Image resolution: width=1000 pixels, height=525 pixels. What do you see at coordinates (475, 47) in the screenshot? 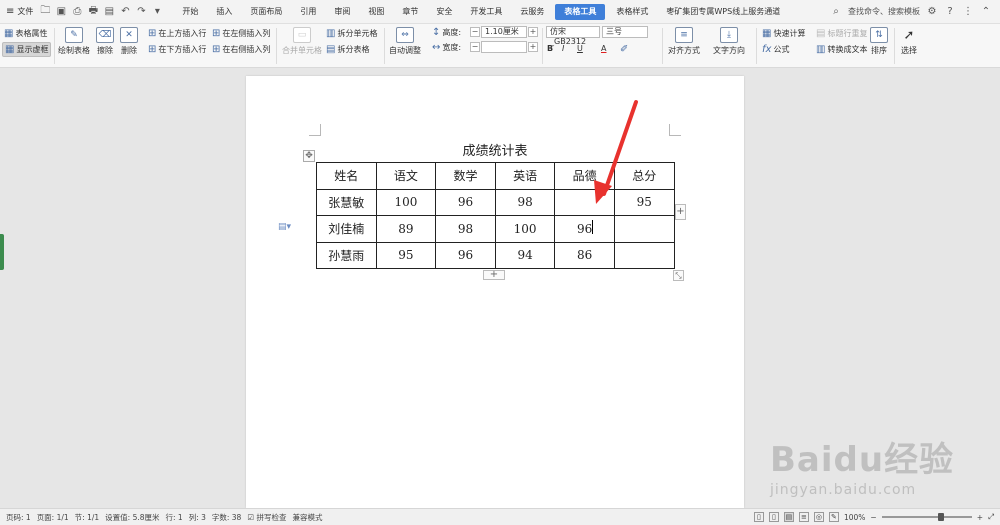
I see `width-decrease-button: −` at bounding box center [475, 47].